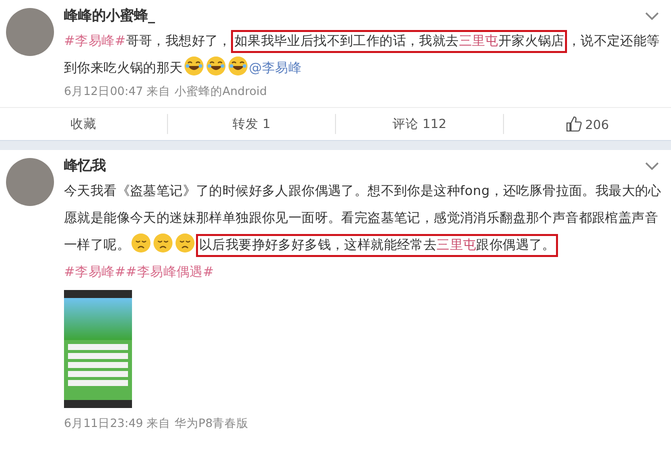 The image size is (671, 462). Describe the element at coordinates (166, 91) in the screenshot. I see `post-meta: 6月12日00:47 来自 小蜜蜂的Android` at that location.